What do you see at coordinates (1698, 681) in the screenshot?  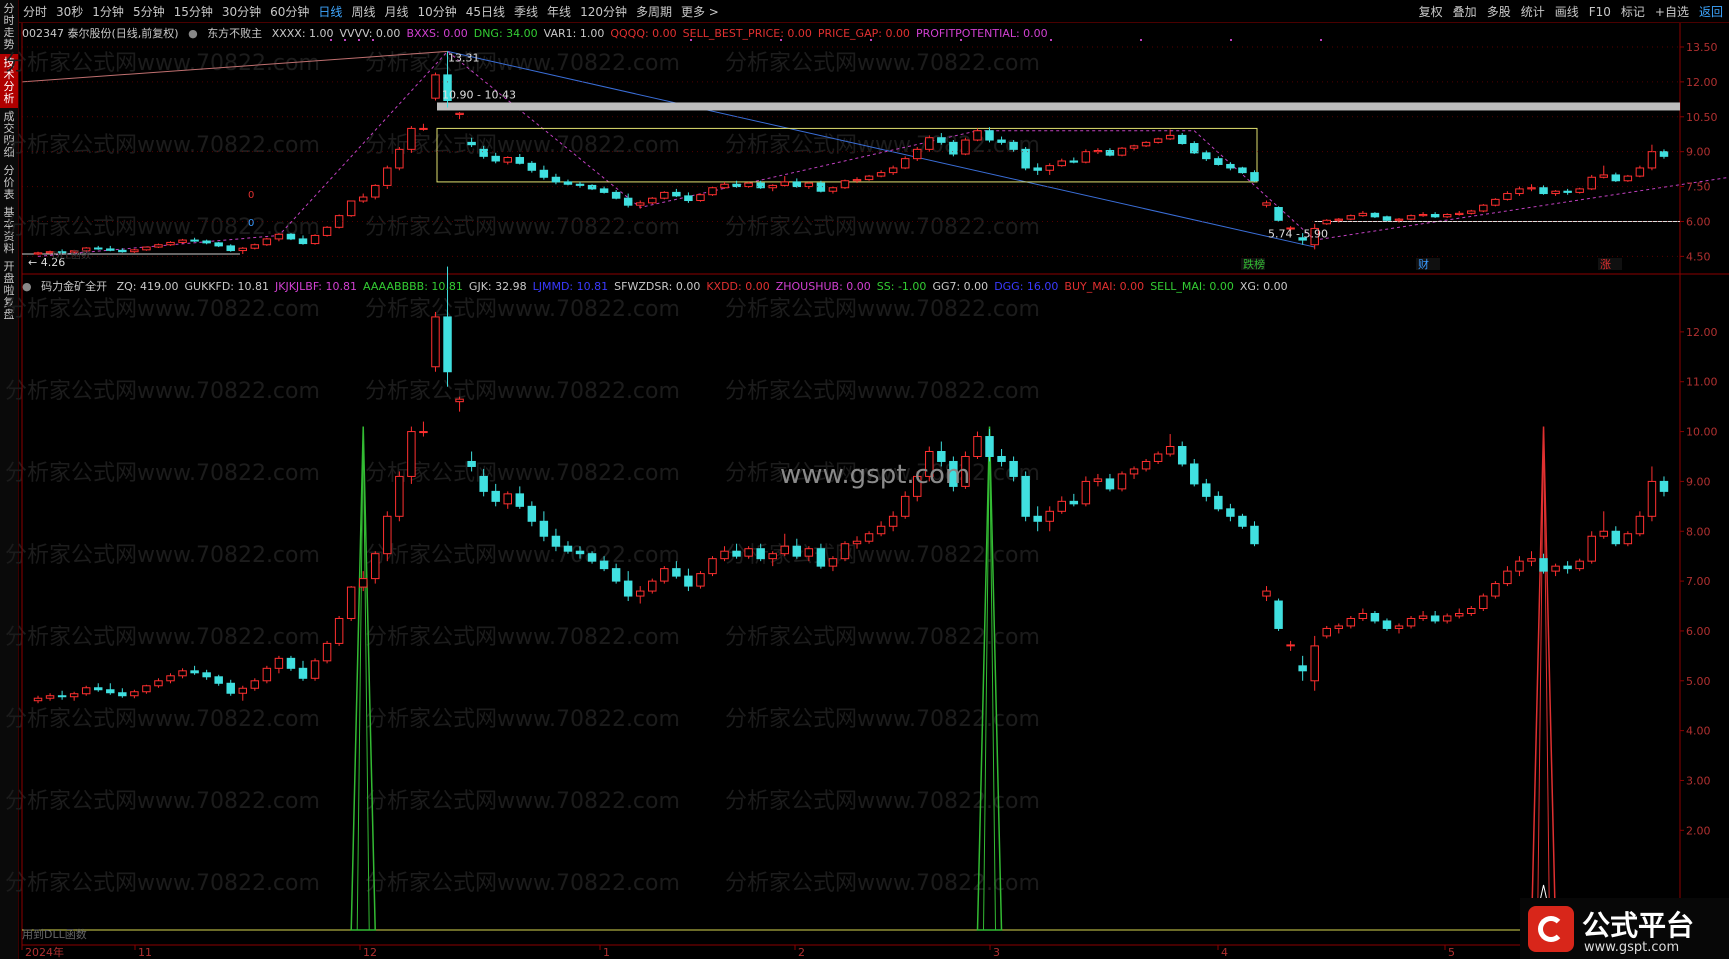 I see `lower-y-tick: 5.00` at bounding box center [1698, 681].